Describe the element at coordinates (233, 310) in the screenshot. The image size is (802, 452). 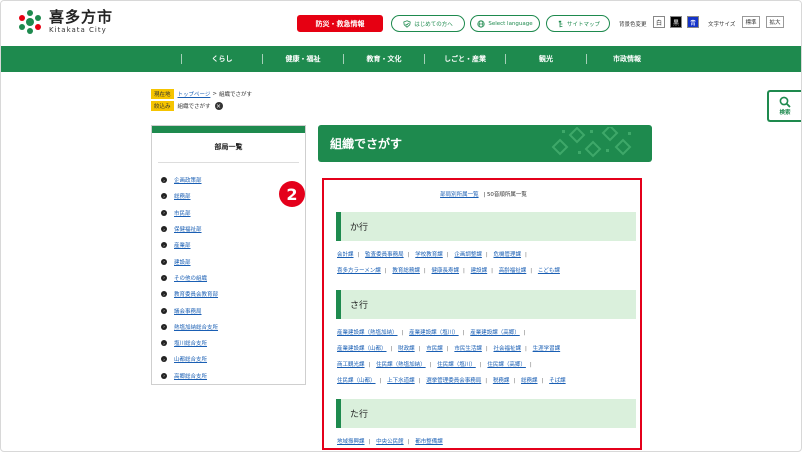
I see `list-item: › 議会事務局` at that location.